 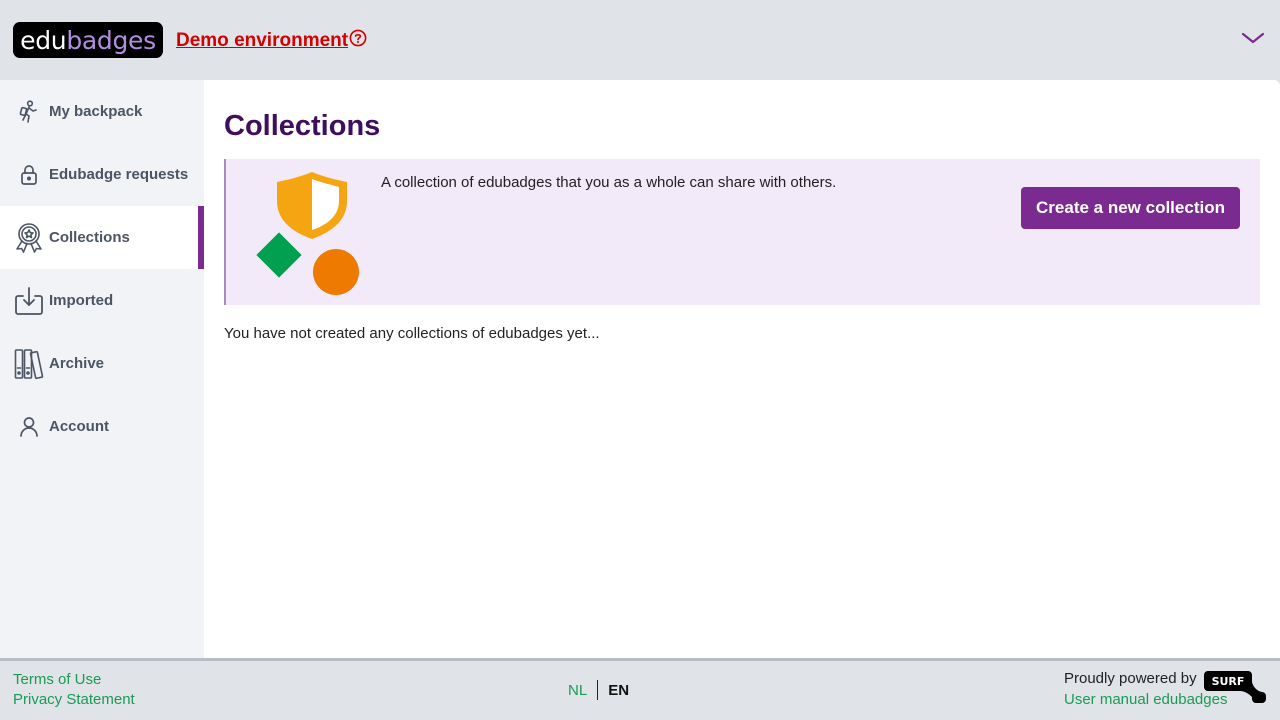 I want to click on sidebar-item-collections: Collections, so click(x=102, y=237).